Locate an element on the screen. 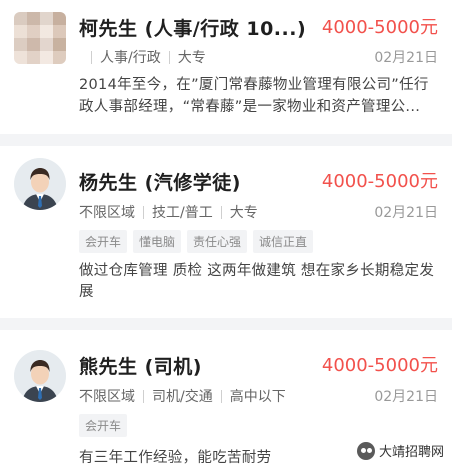 This screenshot has width=452, height=472. skill-tag: 懂电脑 is located at coordinates (157, 241).